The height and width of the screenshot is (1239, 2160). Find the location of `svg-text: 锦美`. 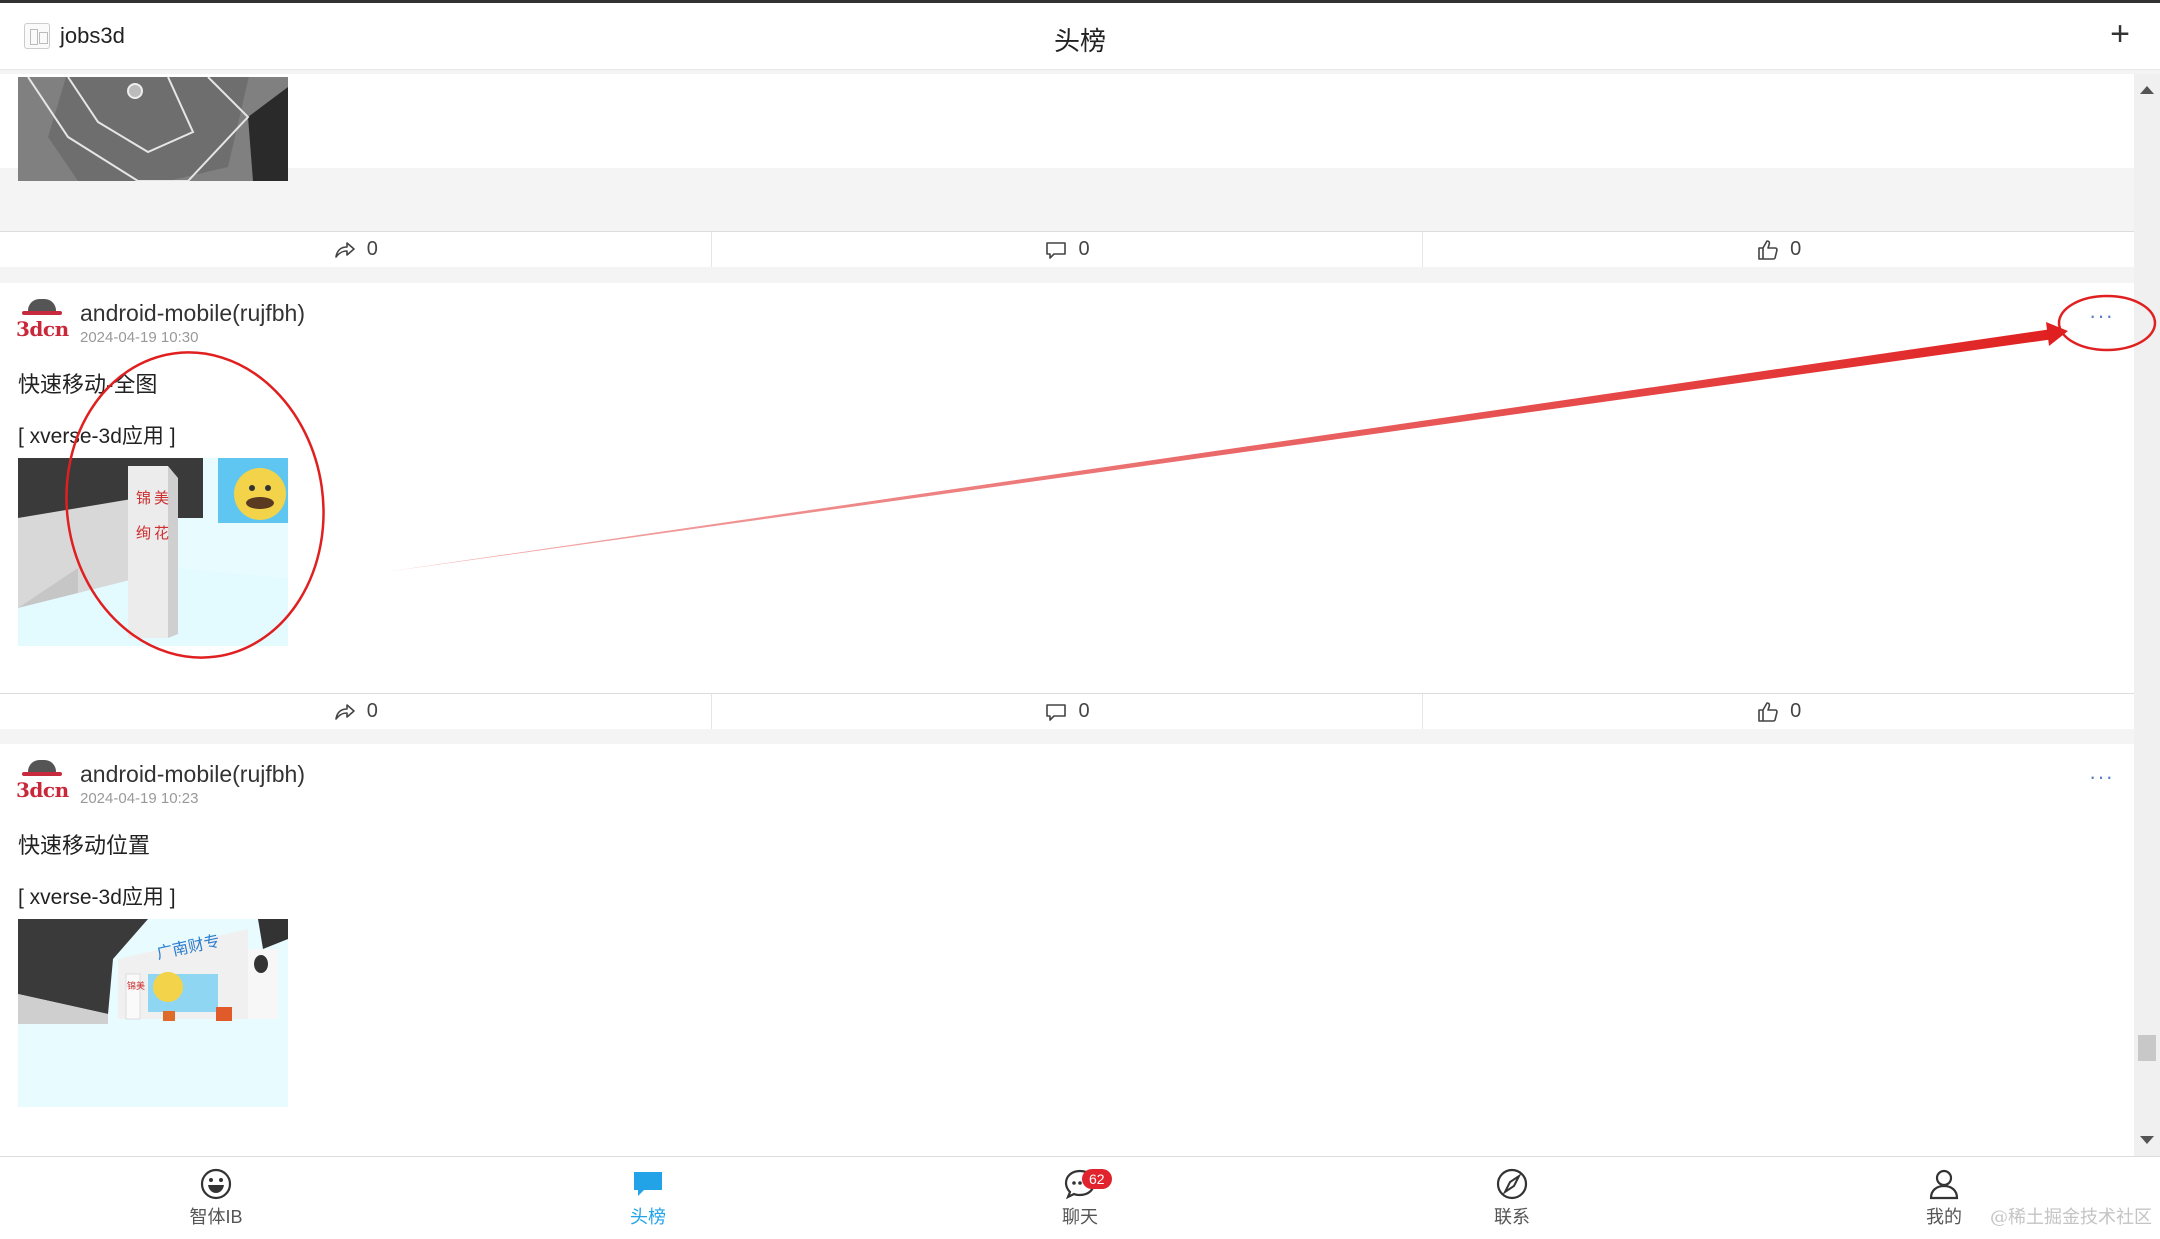

svg-text: 锦美 is located at coordinates (136, 985).